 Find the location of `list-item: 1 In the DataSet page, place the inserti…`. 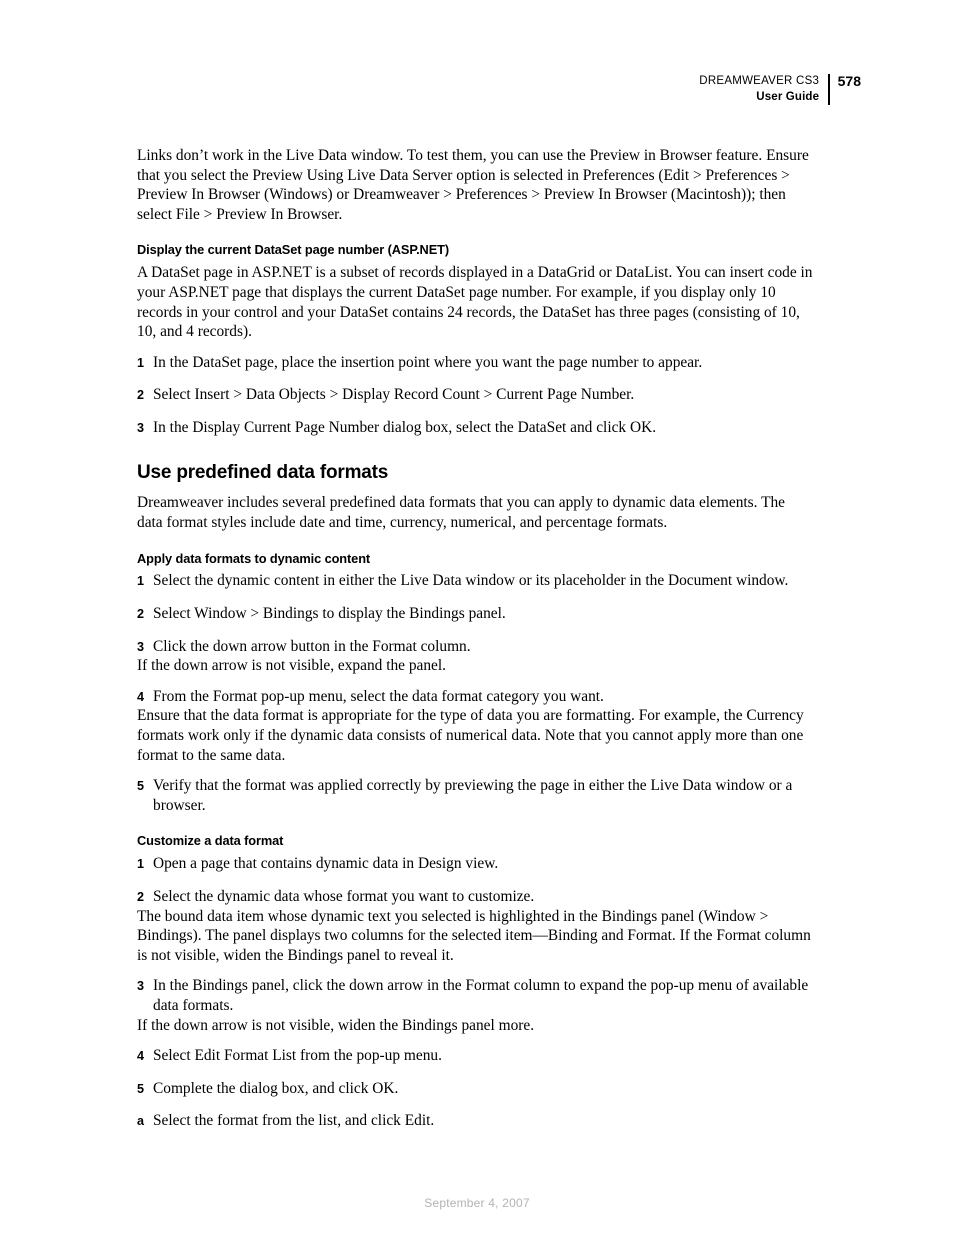

list-item: 1 In the DataSet page, place the inserti… is located at coordinates (475, 363).